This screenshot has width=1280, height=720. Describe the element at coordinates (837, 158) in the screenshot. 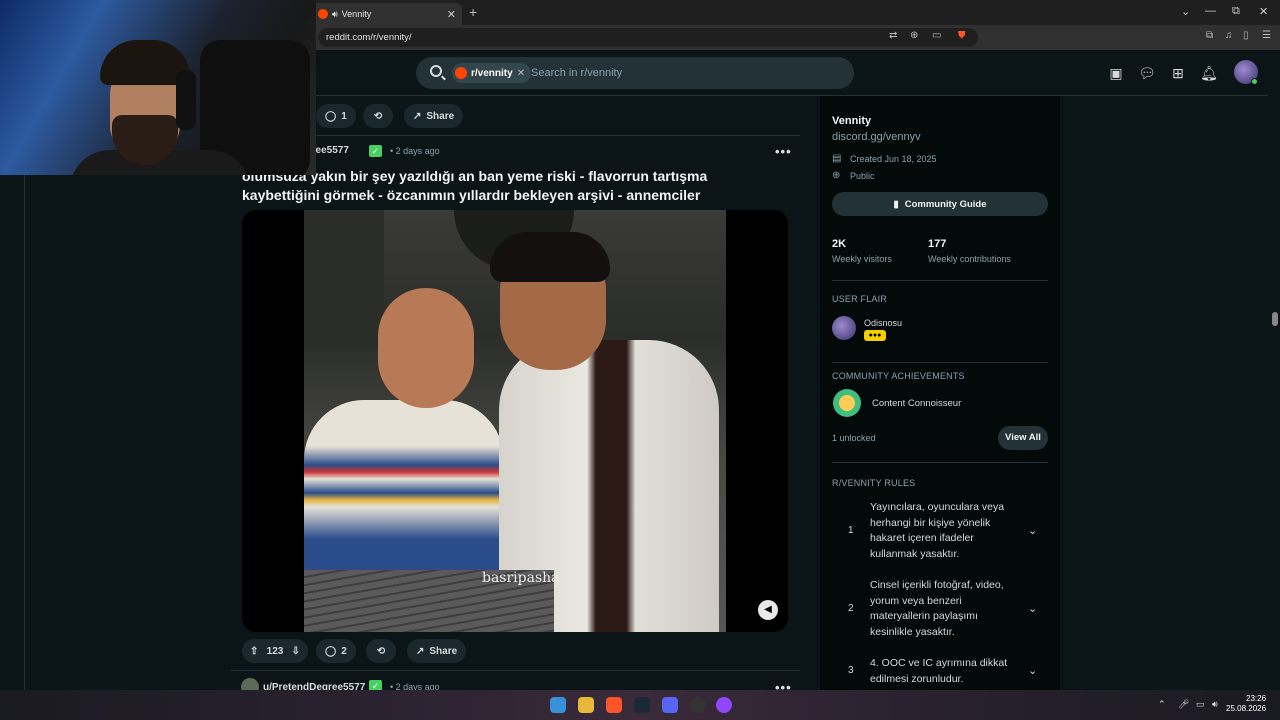

I see `calendar-icon: ▤` at that location.